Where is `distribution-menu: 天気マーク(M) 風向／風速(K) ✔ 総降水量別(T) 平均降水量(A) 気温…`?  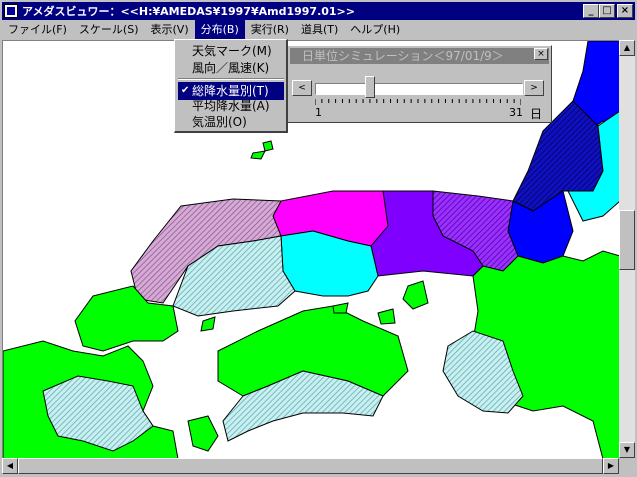
distribution-menu: 天気マーク(M) 風向／風速(K) ✔ 総降水量別(T) 平均降水量(A) 気温… is located at coordinates (231, 86).